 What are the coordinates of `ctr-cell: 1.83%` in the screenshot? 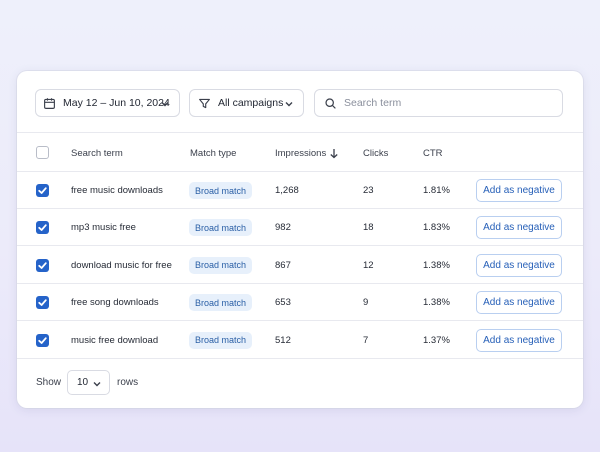 It's located at (436, 228).